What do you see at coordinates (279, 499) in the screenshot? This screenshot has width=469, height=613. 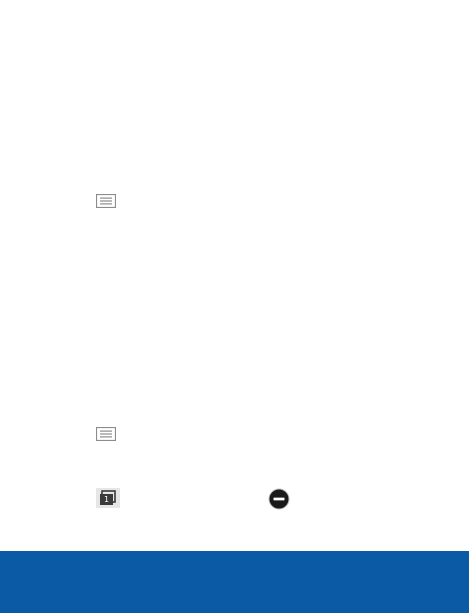 I see `remove-circle-icon` at bounding box center [279, 499].